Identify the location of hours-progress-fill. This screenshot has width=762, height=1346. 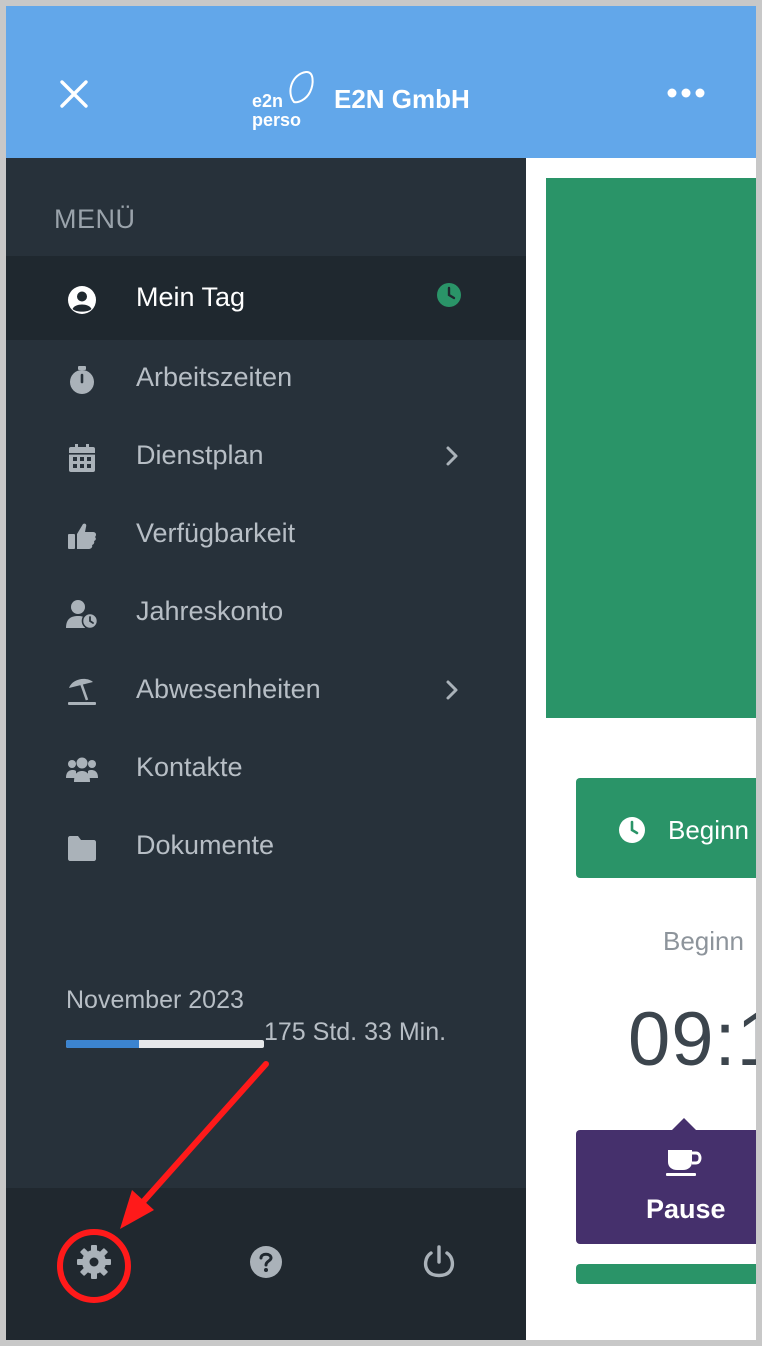
(103, 1044).